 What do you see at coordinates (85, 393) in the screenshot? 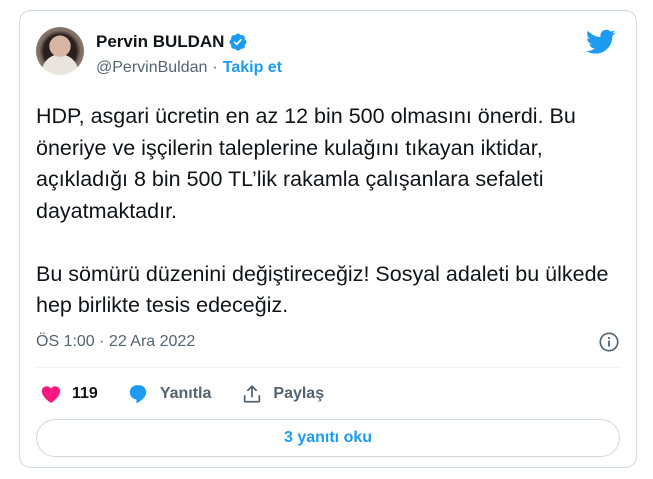
I see `like-count: 119` at bounding box center [85, 393].